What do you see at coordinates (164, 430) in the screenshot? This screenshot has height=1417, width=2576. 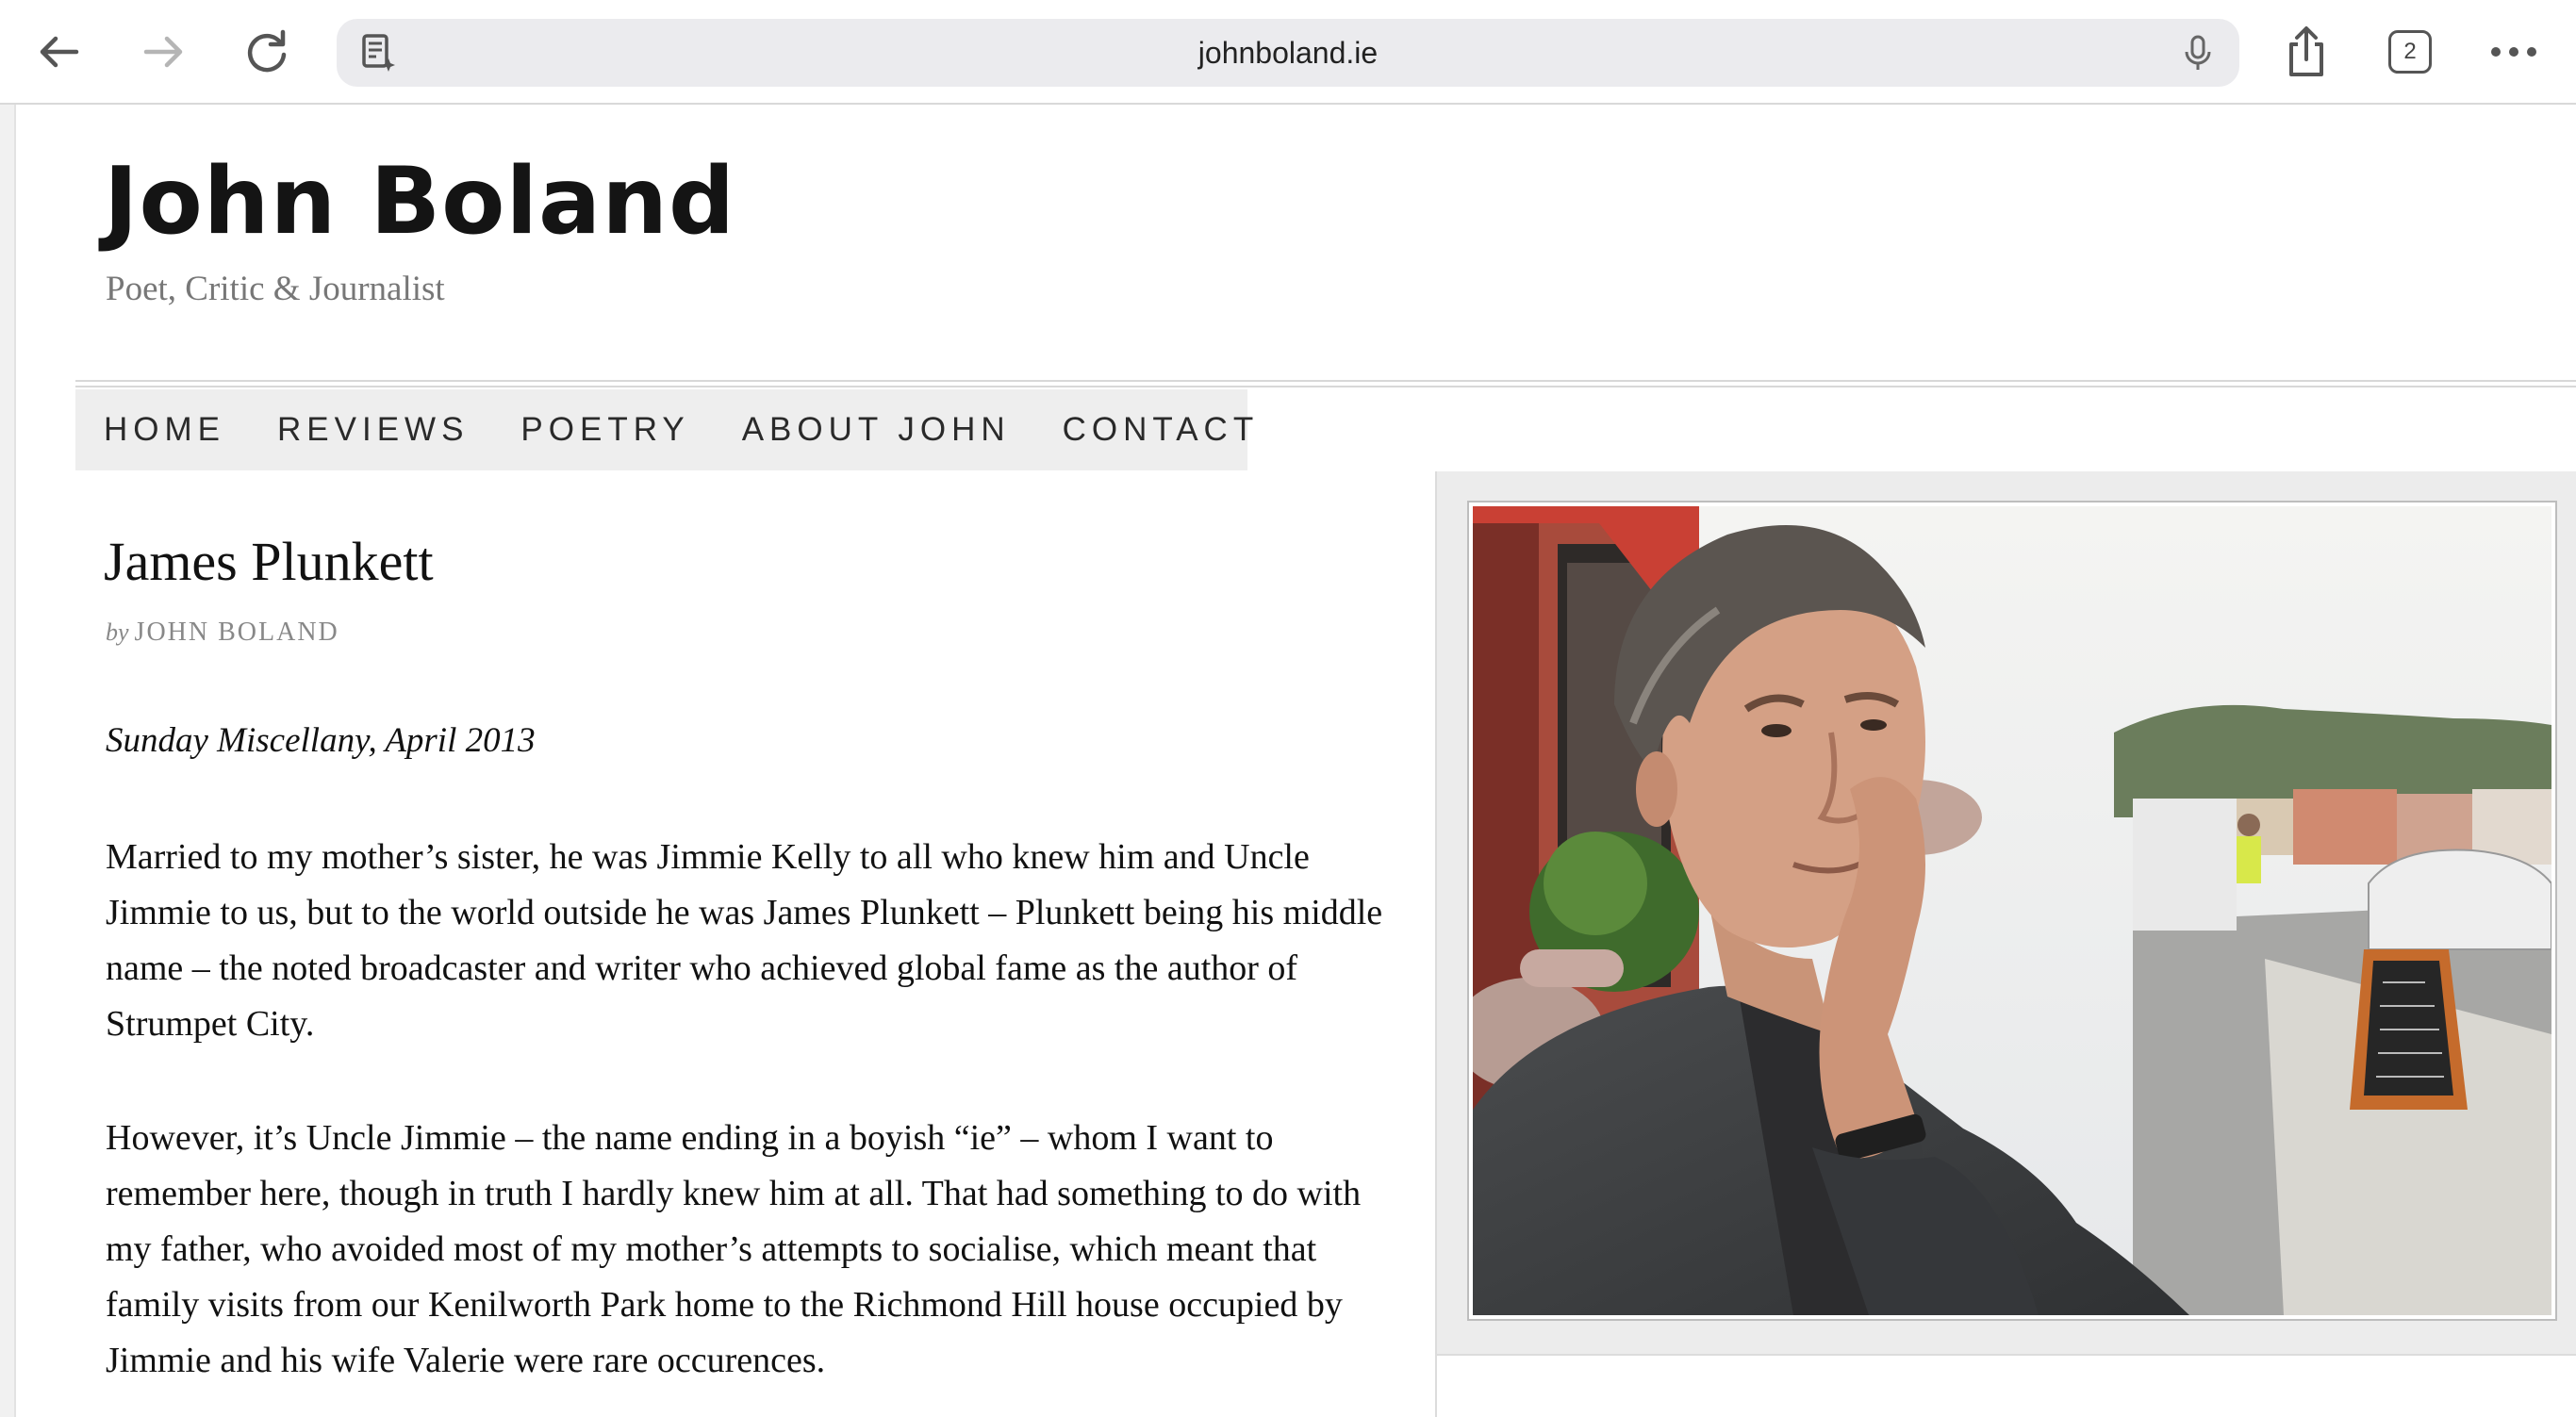 I see `nav-item-home: HOME` at bounding box center [164, 430].